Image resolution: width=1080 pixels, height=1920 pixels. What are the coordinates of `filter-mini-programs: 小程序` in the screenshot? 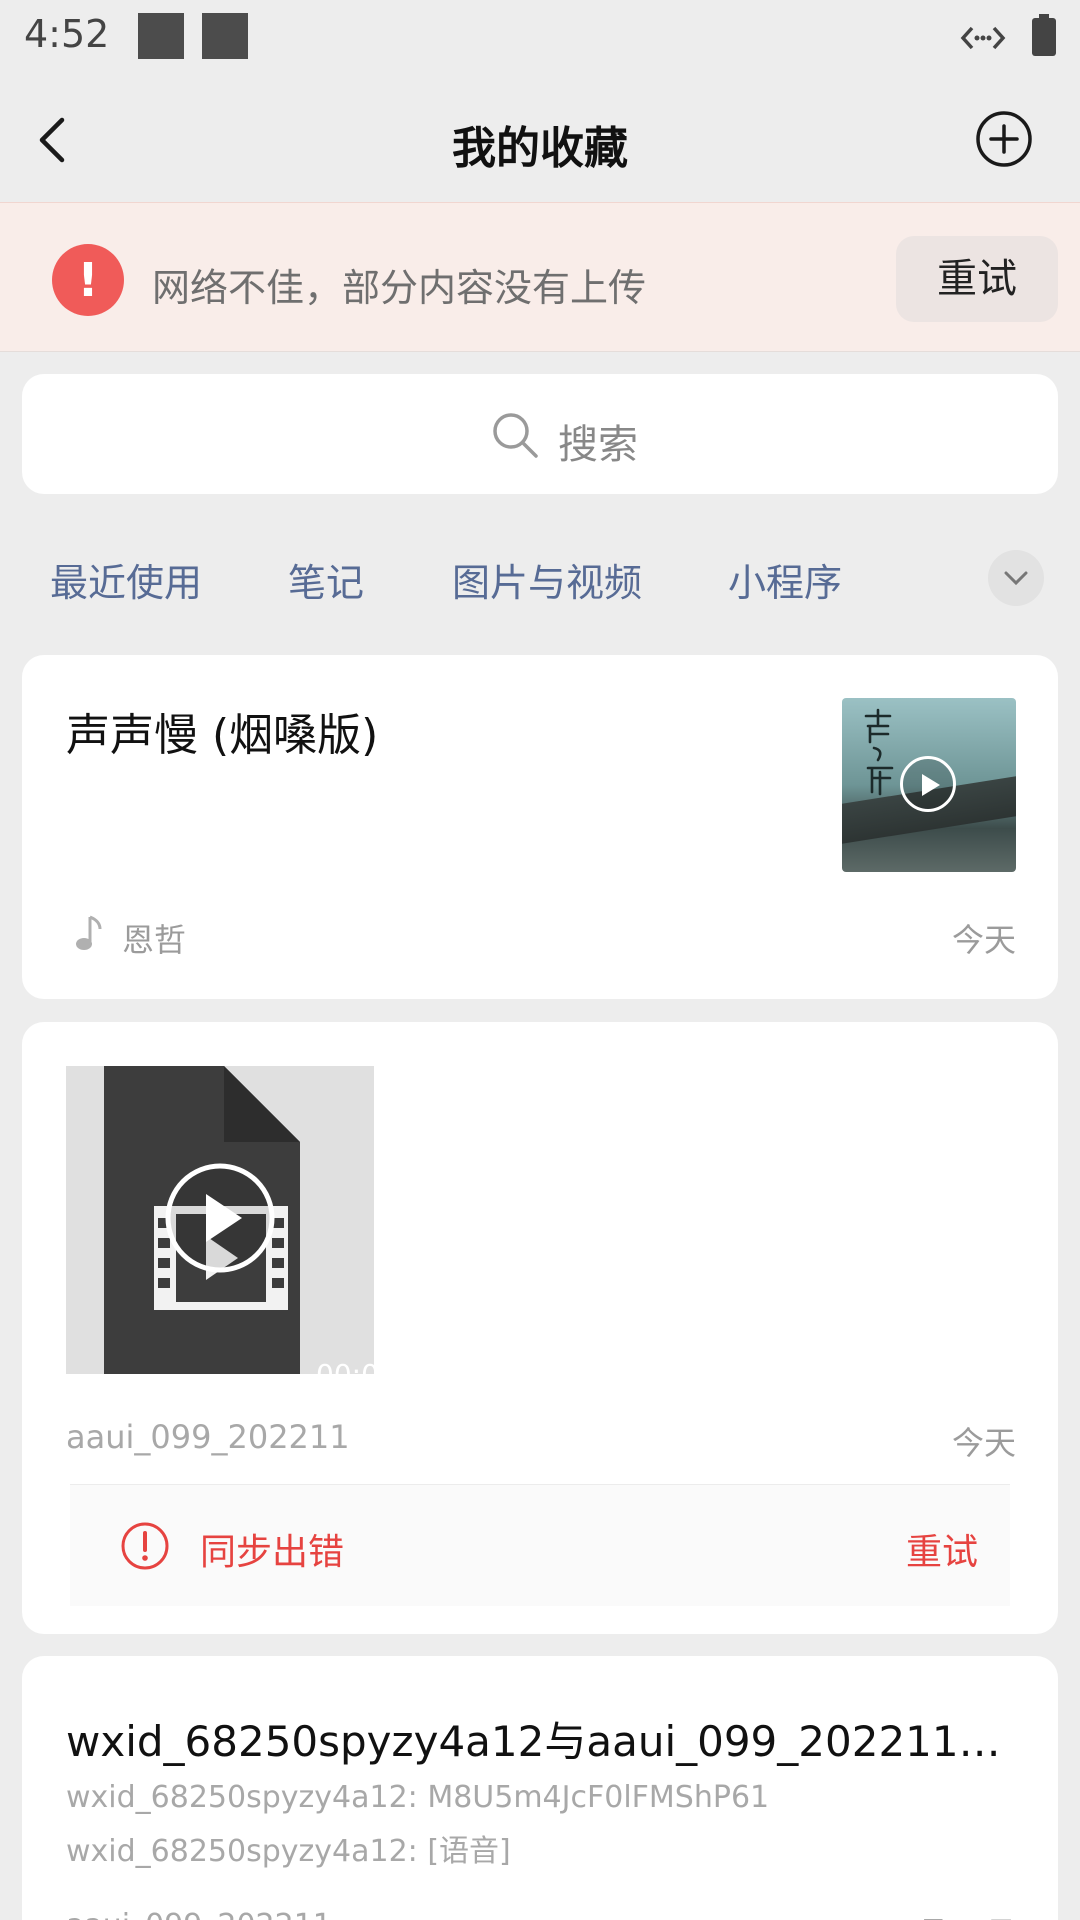 It's located at (785, 579).